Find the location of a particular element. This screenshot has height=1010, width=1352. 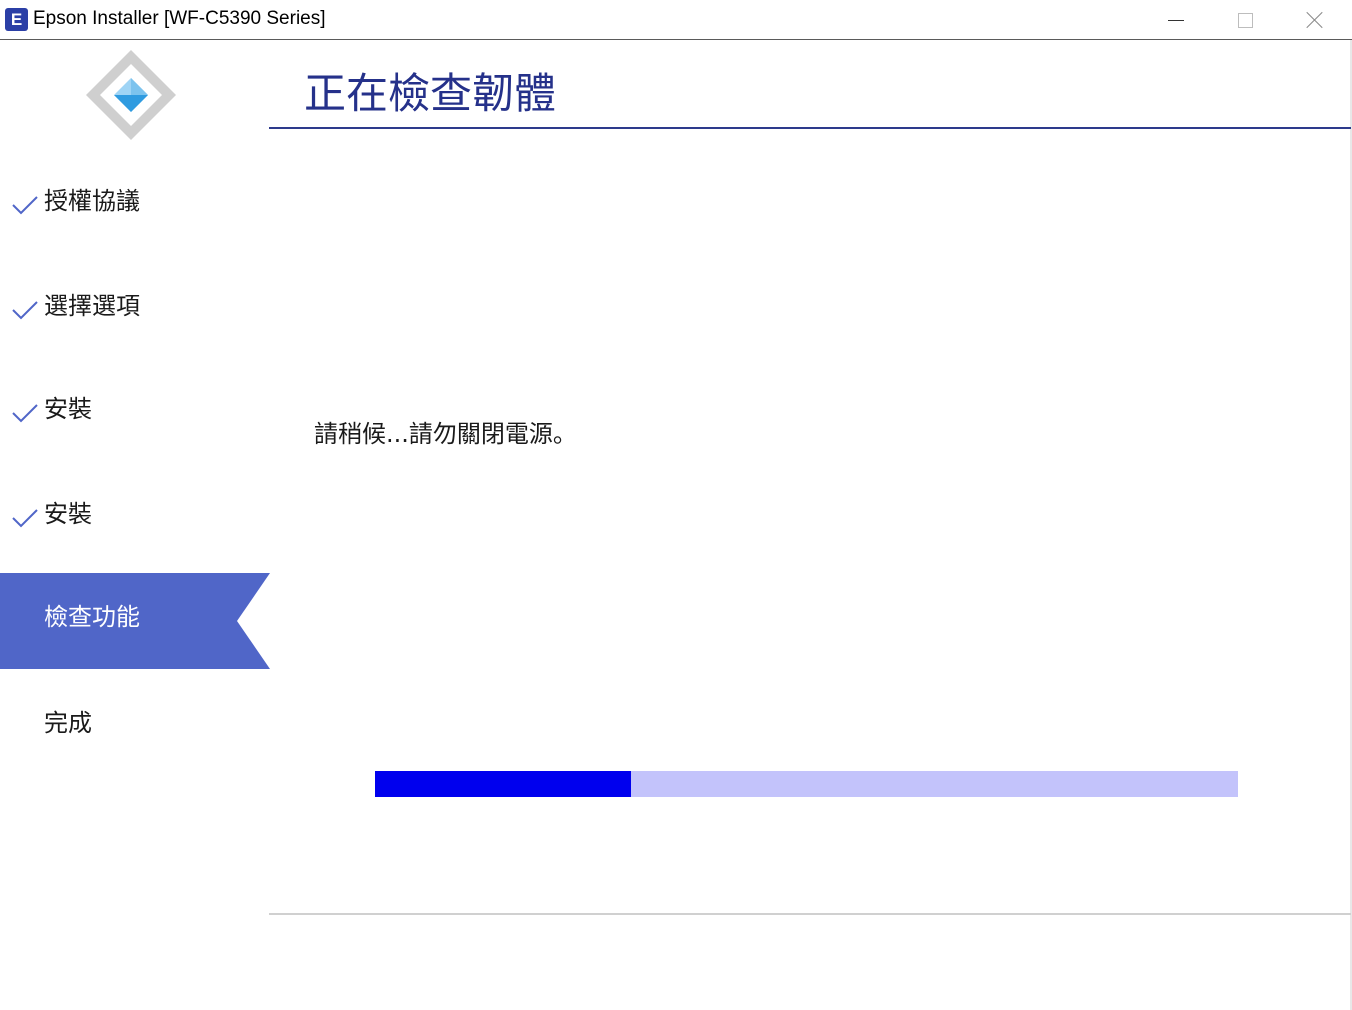

minimize-icon is located at coordinates (1176, 20).